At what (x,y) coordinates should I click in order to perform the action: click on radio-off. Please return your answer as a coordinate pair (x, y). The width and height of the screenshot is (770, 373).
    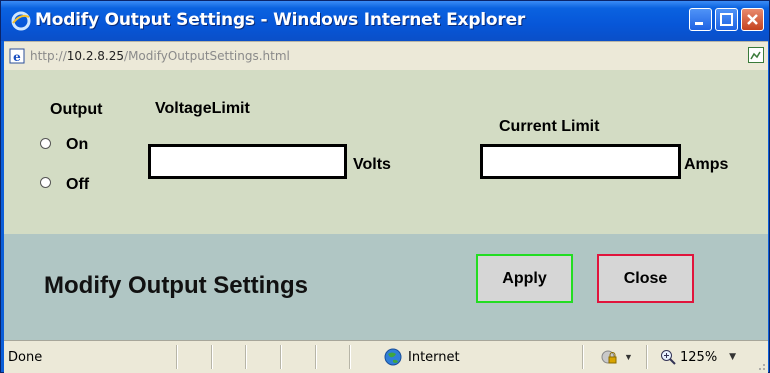
    Looking at the image, I should click on (45, 182).